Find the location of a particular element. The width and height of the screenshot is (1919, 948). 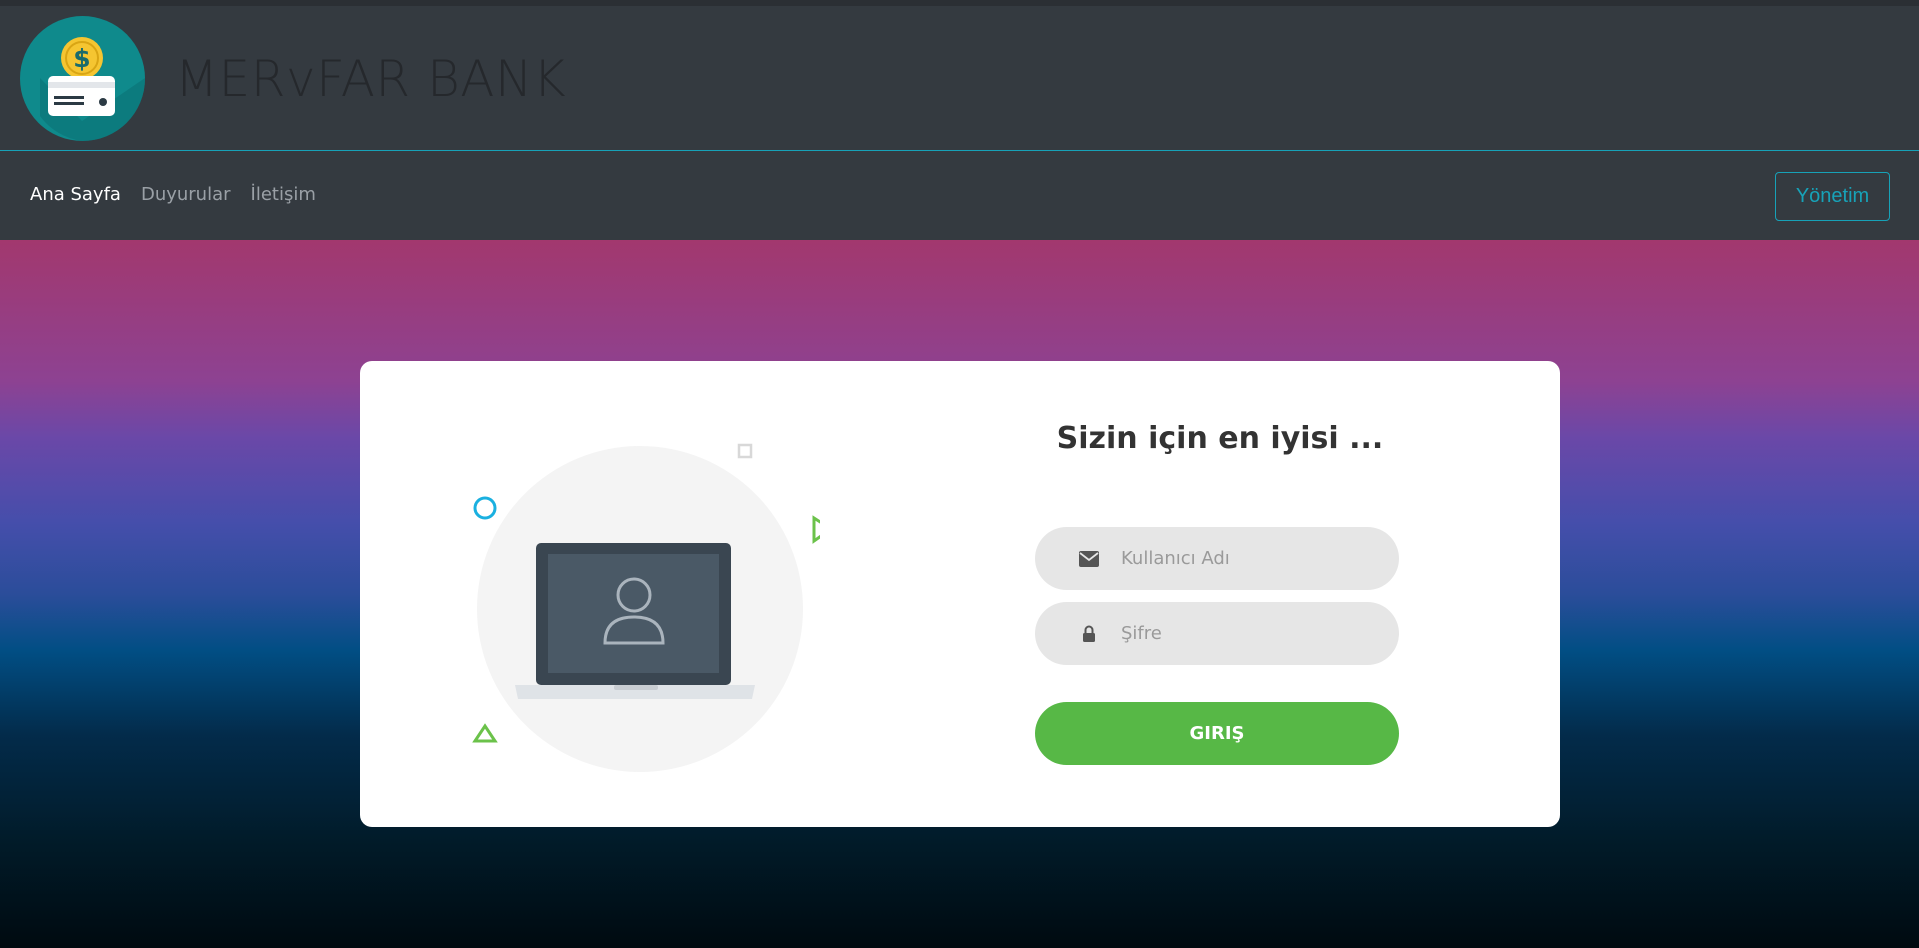

nav-announcements: Duyurular is located at coordinates (186, 194).